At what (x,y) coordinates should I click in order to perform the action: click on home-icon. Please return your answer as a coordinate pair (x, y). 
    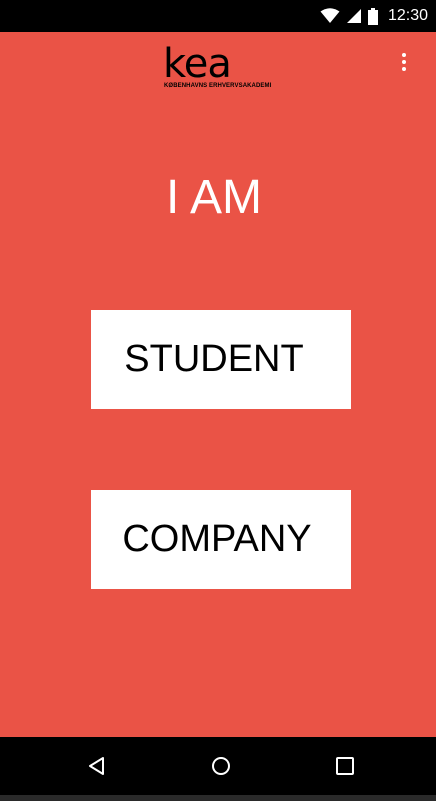
    Looking at the image, I should click on (221, 766).